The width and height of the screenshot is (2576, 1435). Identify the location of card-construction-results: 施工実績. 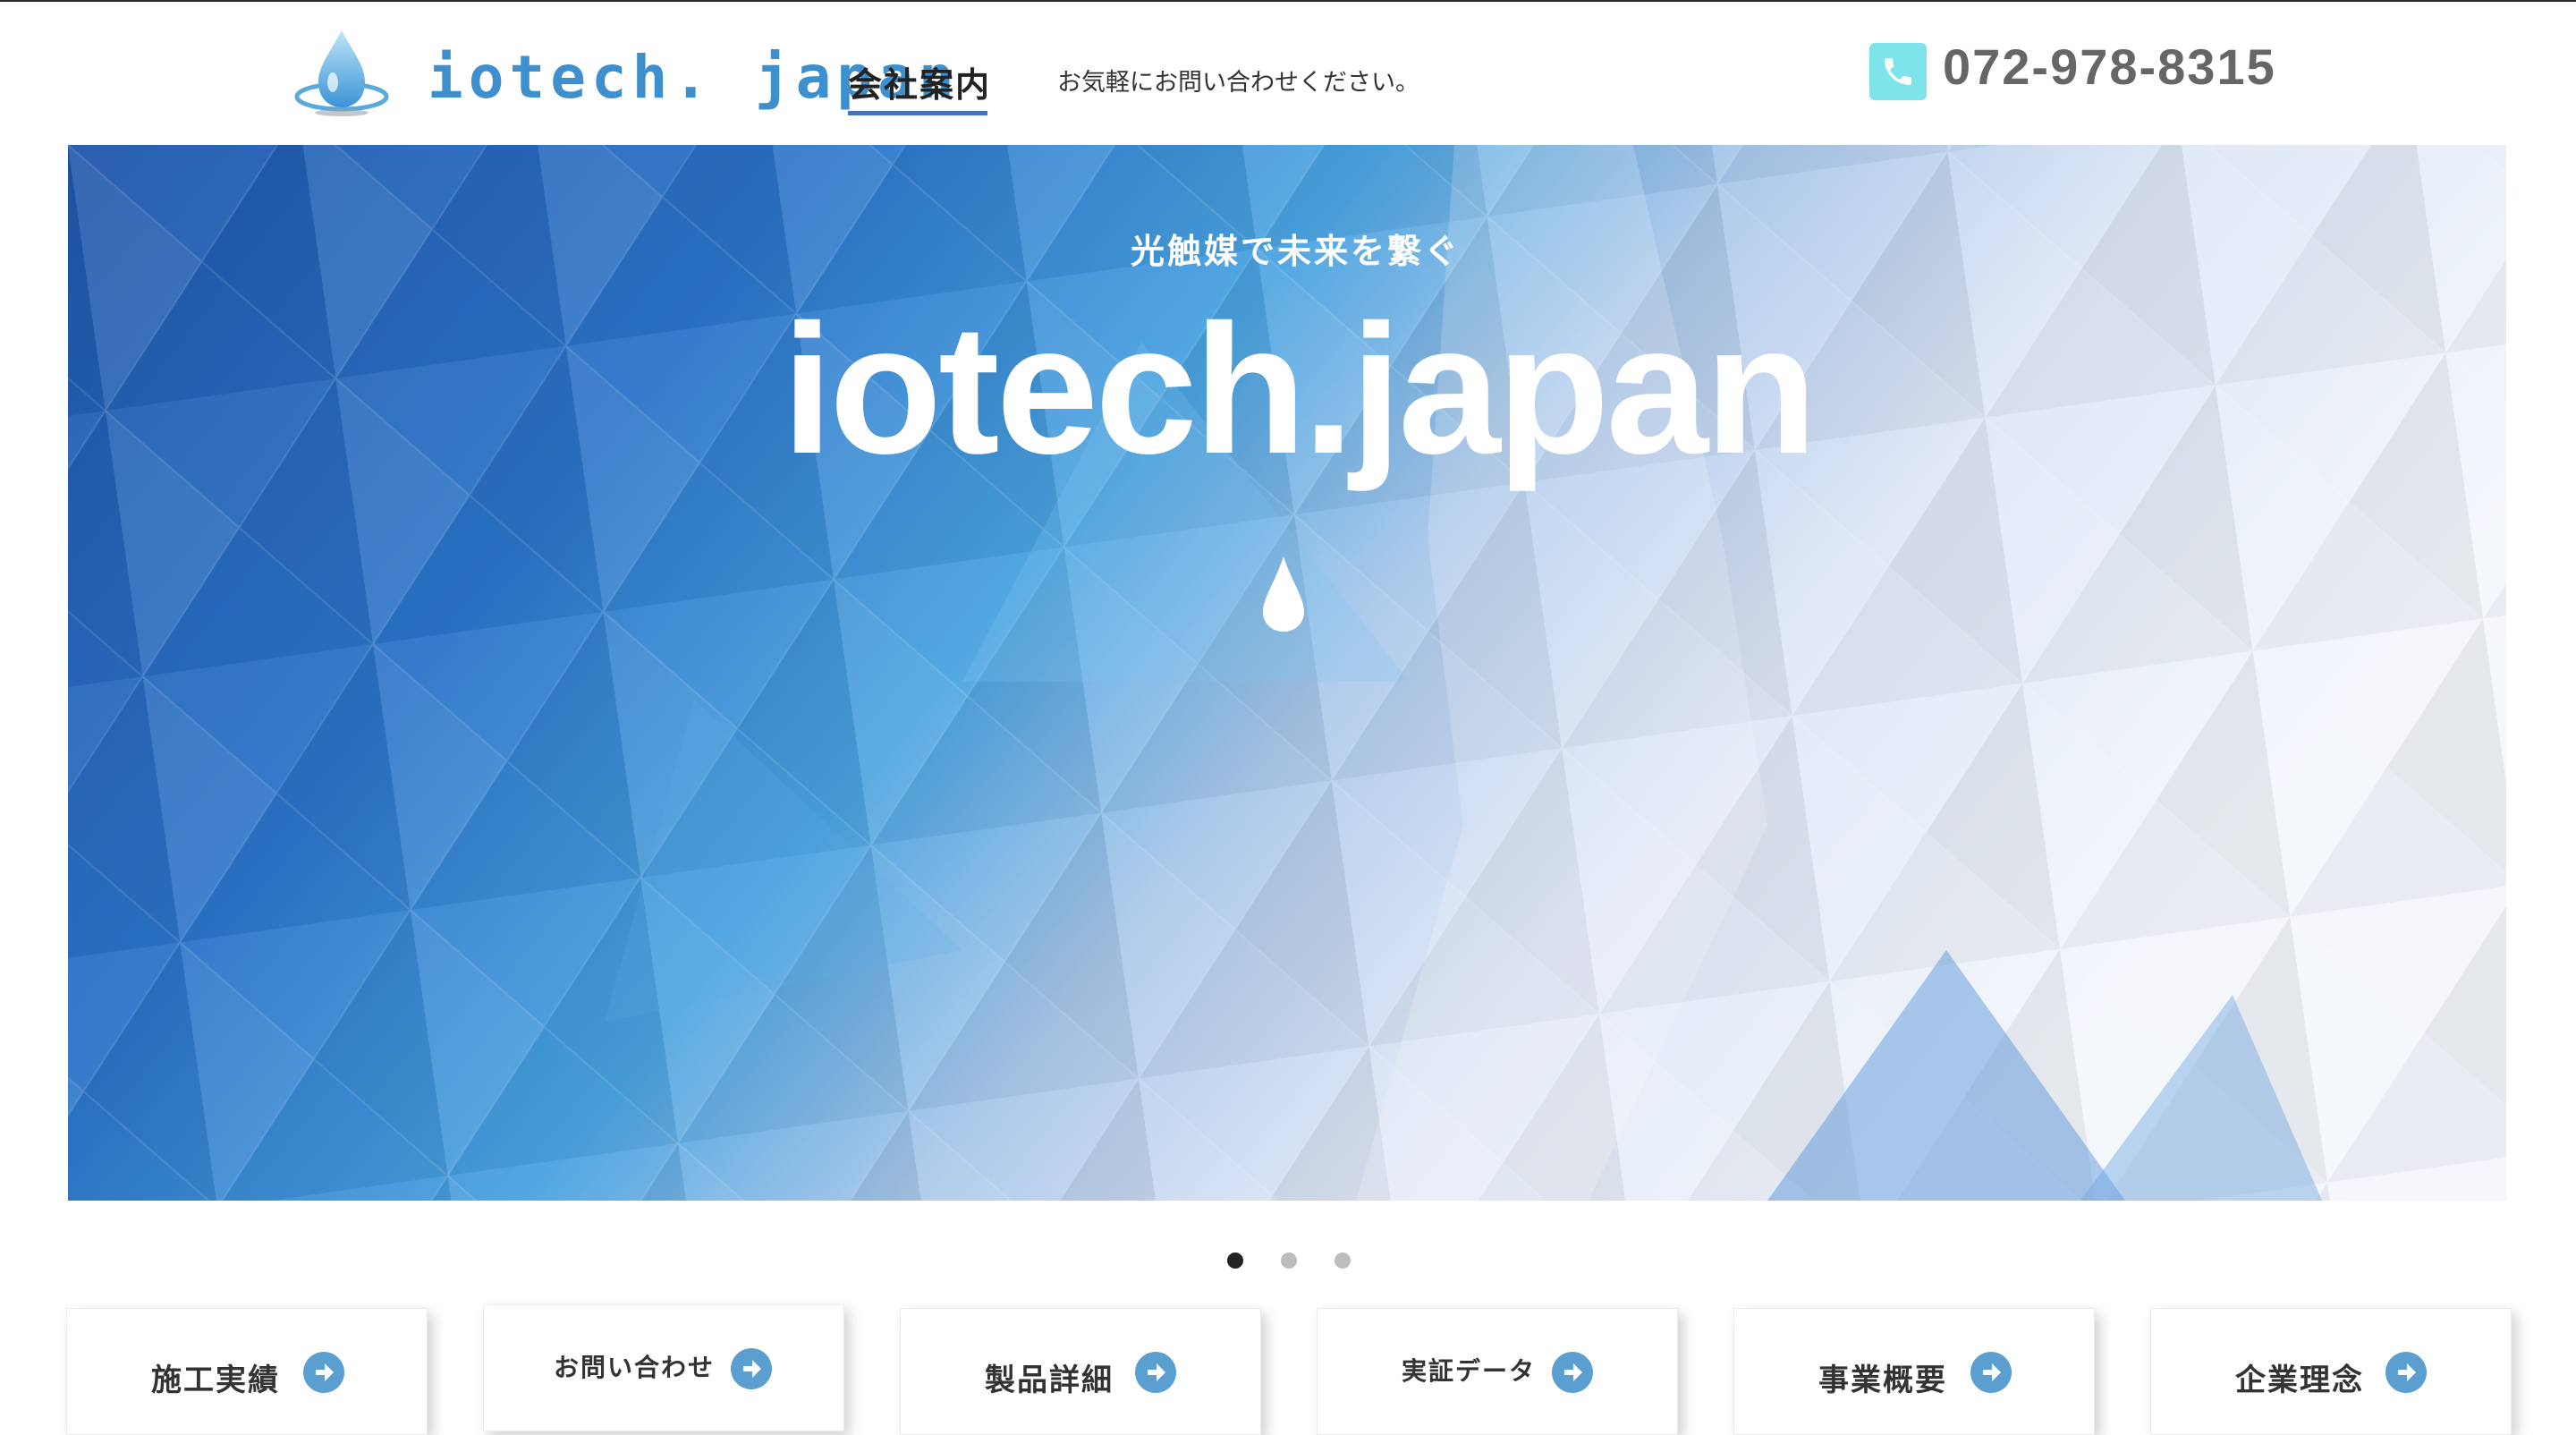
(247, 1371).